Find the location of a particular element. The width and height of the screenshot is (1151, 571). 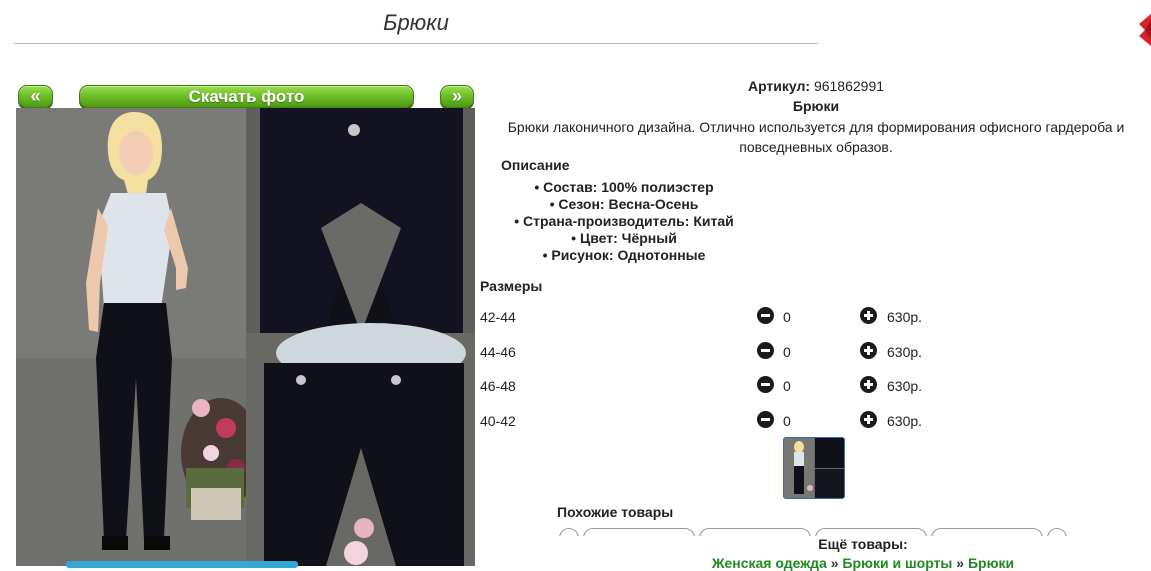

page-title: Брюки is located at coordinates (416, 22).